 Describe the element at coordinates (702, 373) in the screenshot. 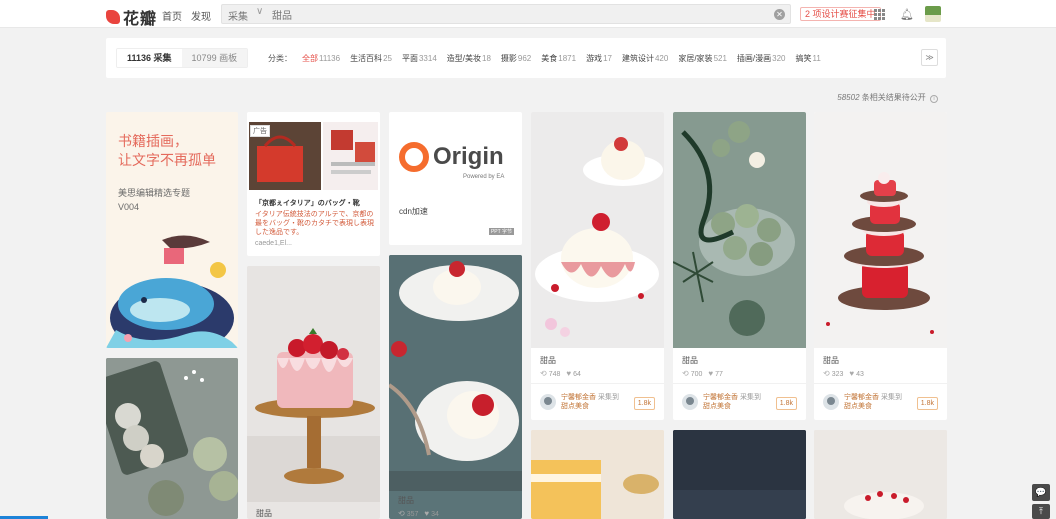

I see `pin-stats: ⟲ 700 ♥ 77` at that location.